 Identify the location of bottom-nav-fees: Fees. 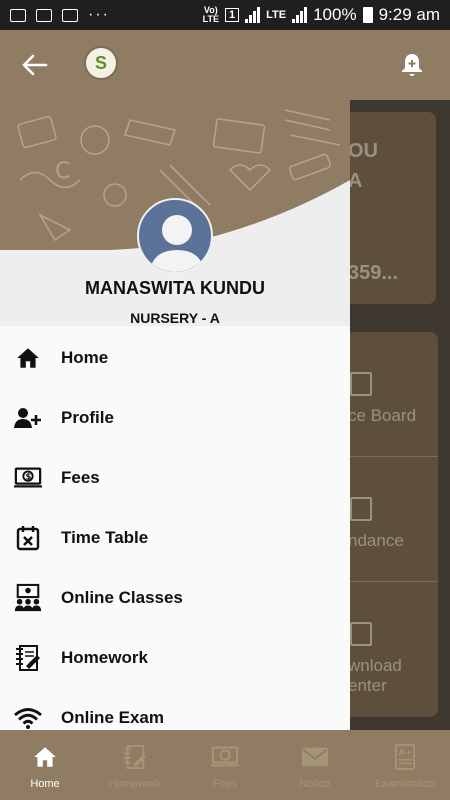
(225, 765).